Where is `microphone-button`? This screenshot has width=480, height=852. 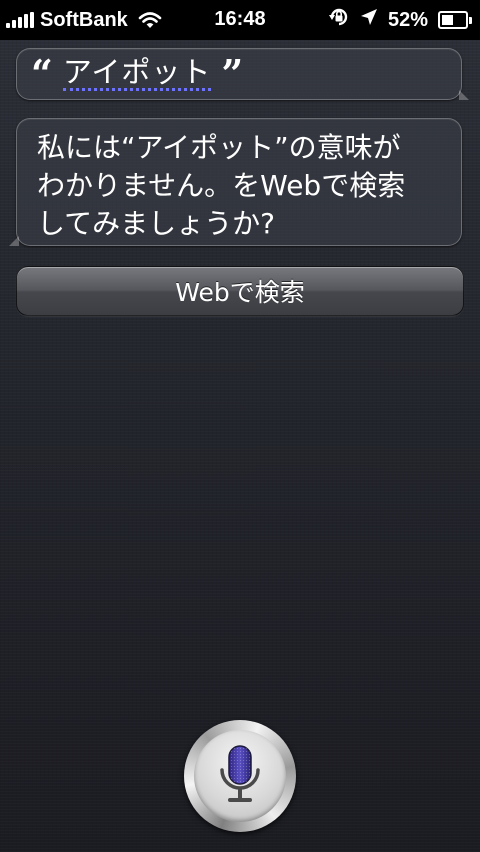
microphone-button is located at coordinates (240, 776).